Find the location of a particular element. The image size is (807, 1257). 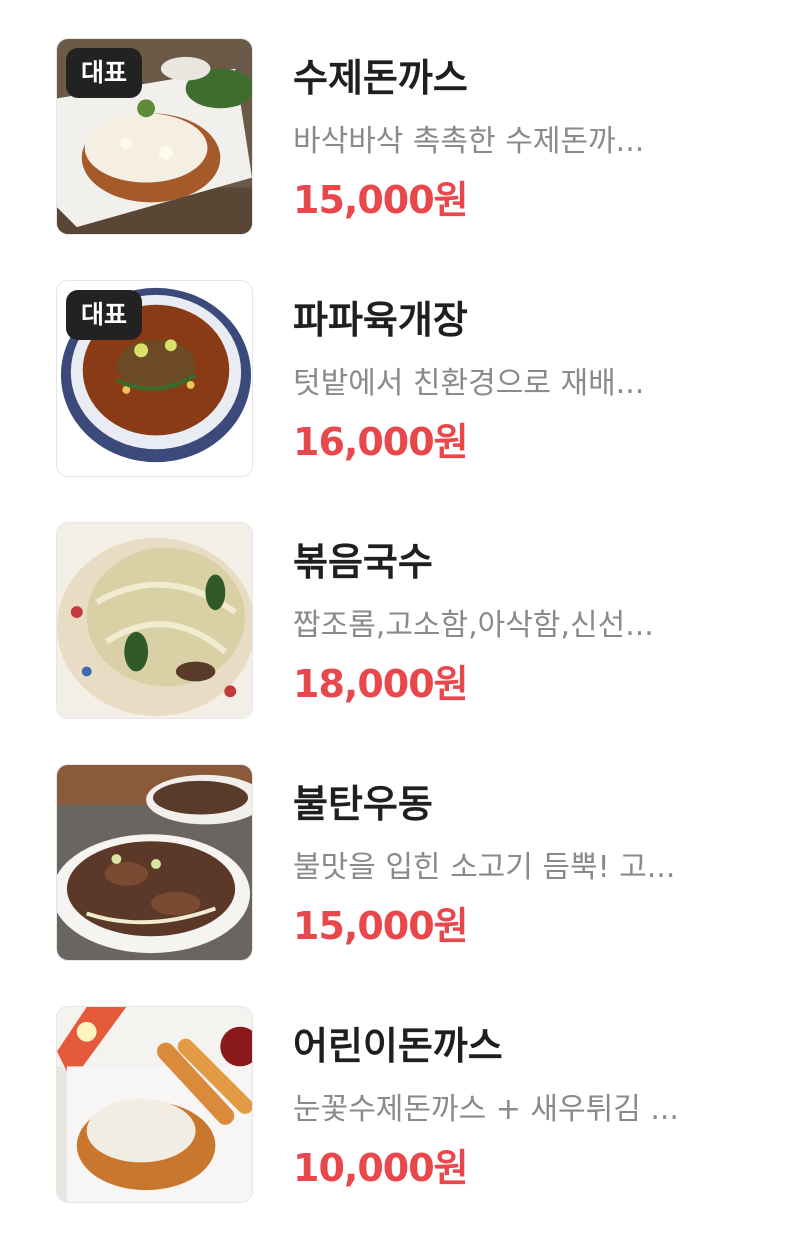

menu-item-name: 불탄우동 is located at coordinates (363, 804).